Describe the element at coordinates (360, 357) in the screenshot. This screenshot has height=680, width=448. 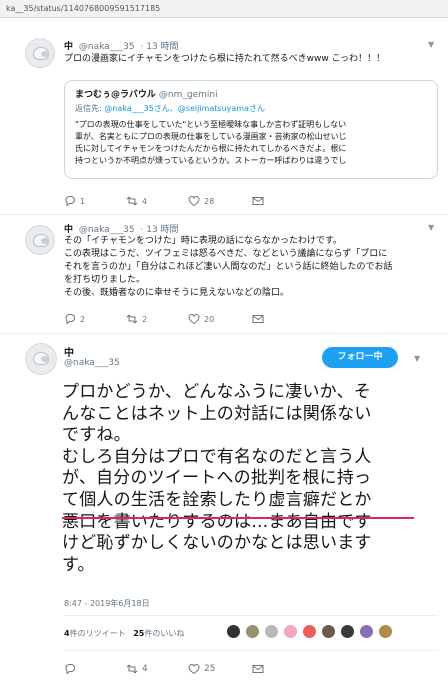
I see `following-button: フォロー中` at that location.